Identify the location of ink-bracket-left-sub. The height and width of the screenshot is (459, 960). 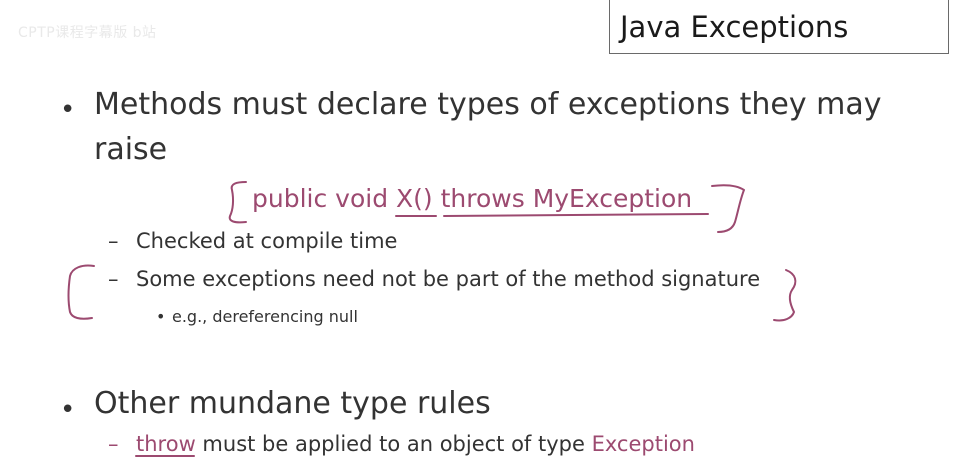
(81, 292).